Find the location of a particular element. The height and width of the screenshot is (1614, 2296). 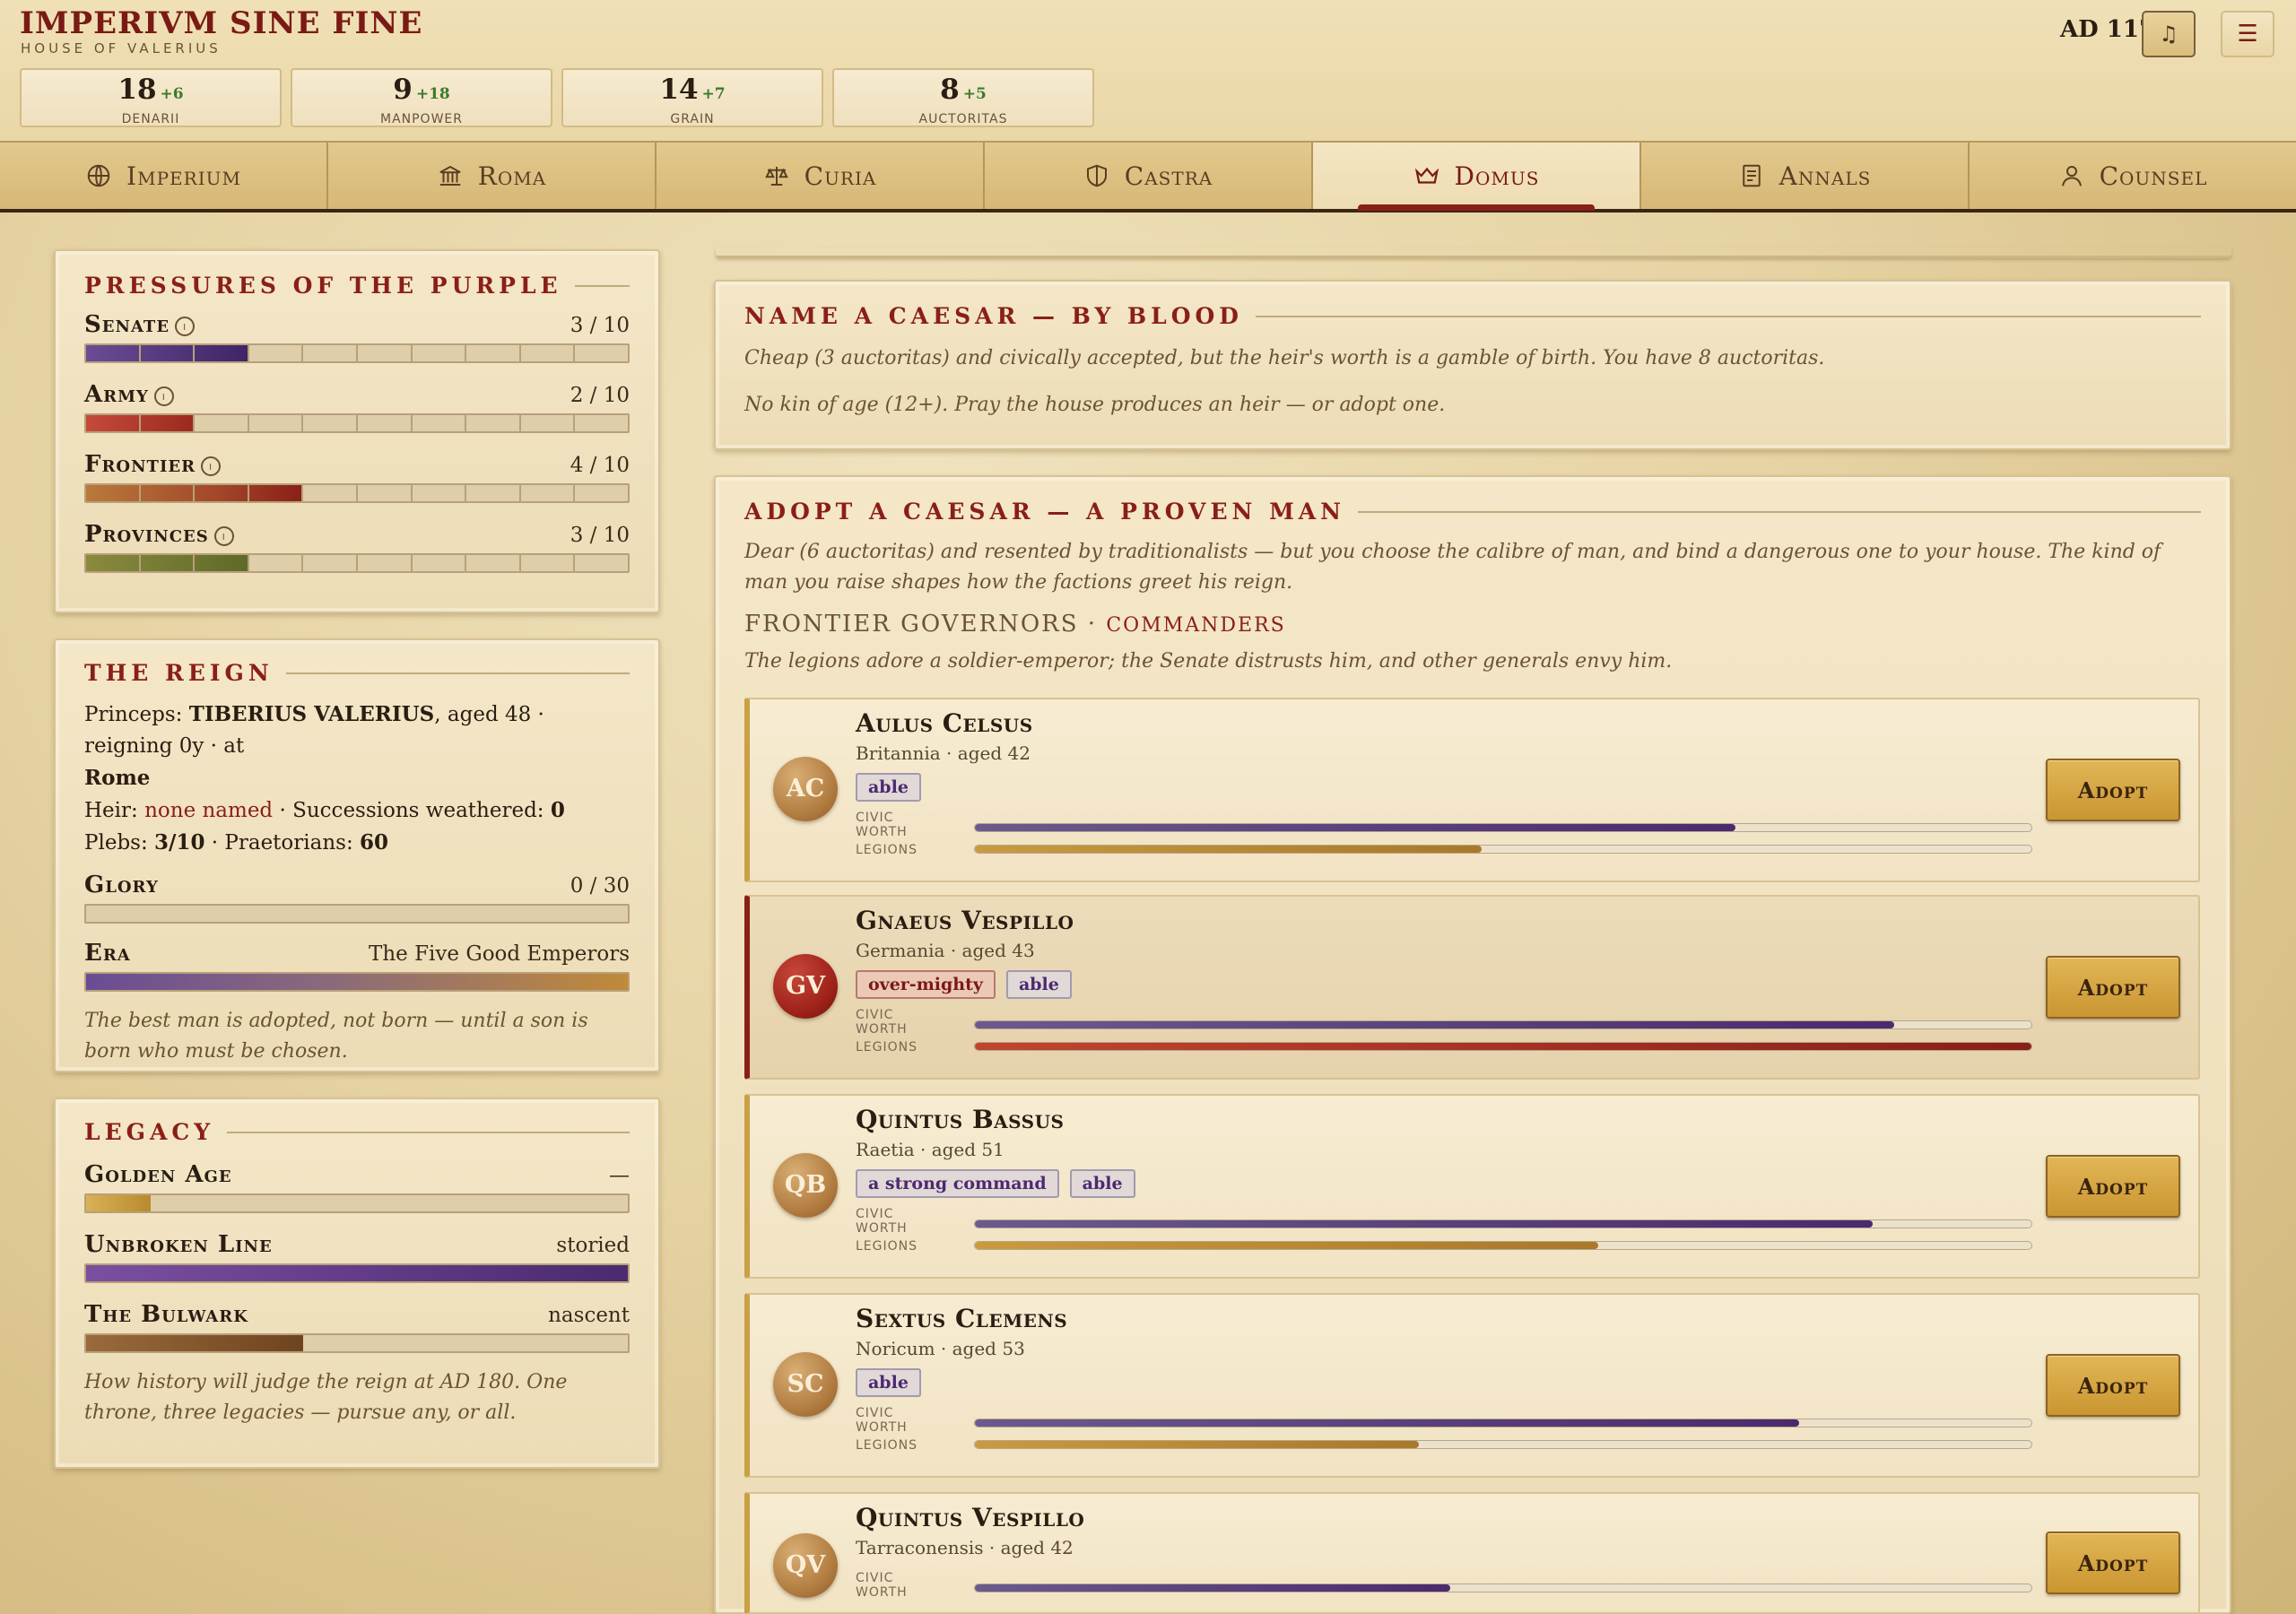

legacy-unbroken-line: Unbroken Line storied is located at coordinates (357, 1257).